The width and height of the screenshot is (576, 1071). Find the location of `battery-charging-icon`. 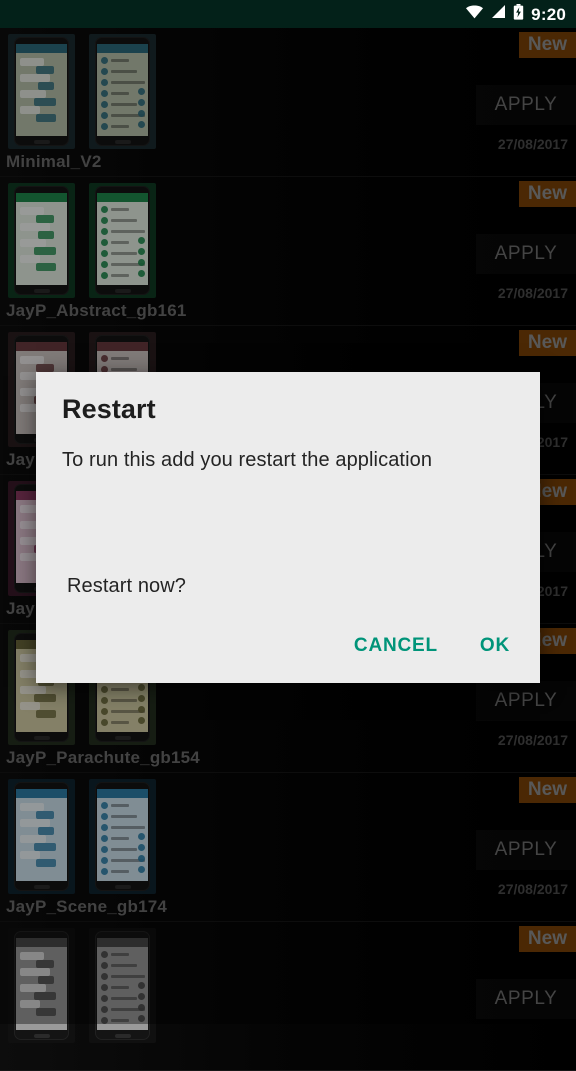

battery-charging-icon is located at coordinates (518, 14).